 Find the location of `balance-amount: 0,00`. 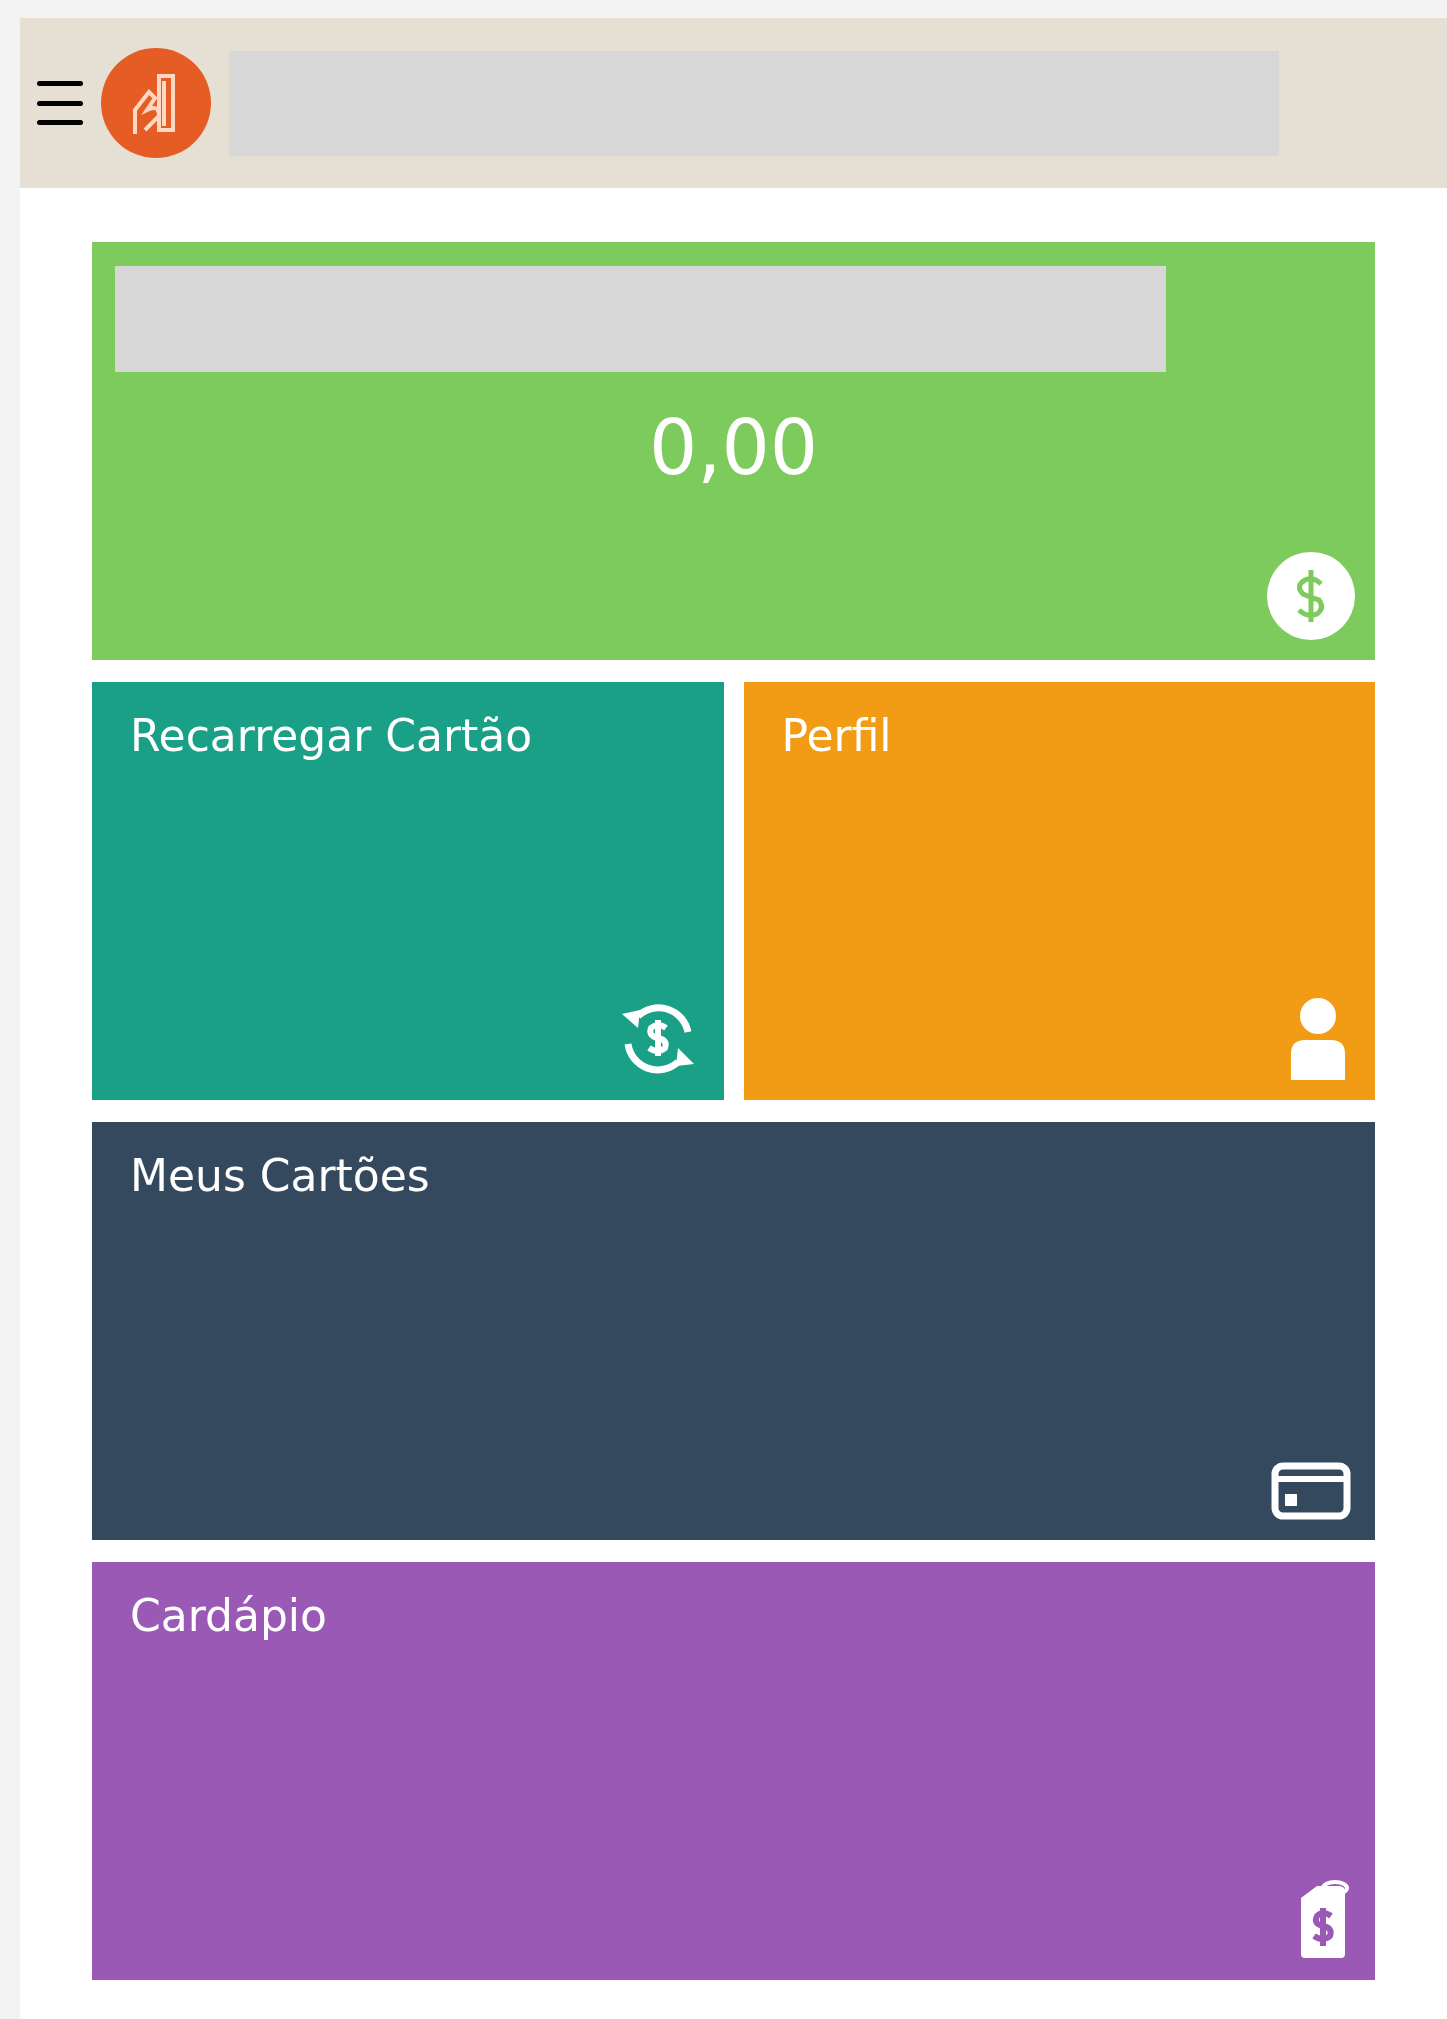

balance-amount: 0,00 is located at coordinates (733, 448).